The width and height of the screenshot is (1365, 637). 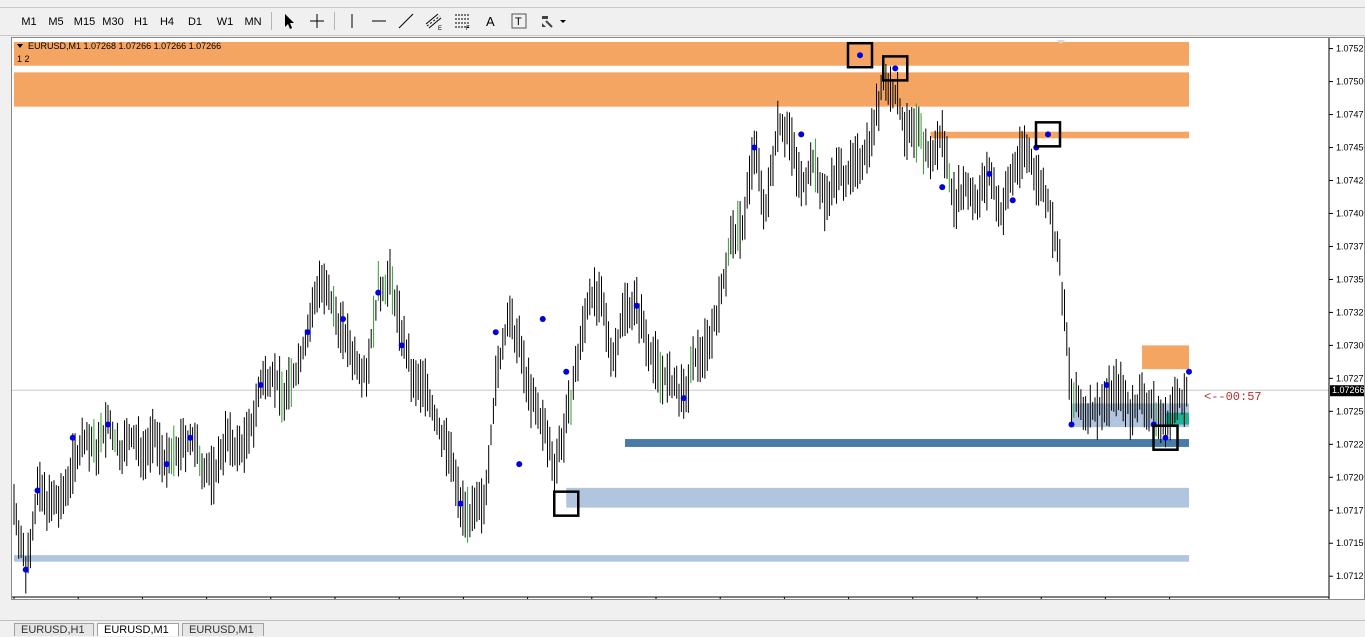 I want to click on price-tick-label: 1.07400, so click(x=1350, y=213).